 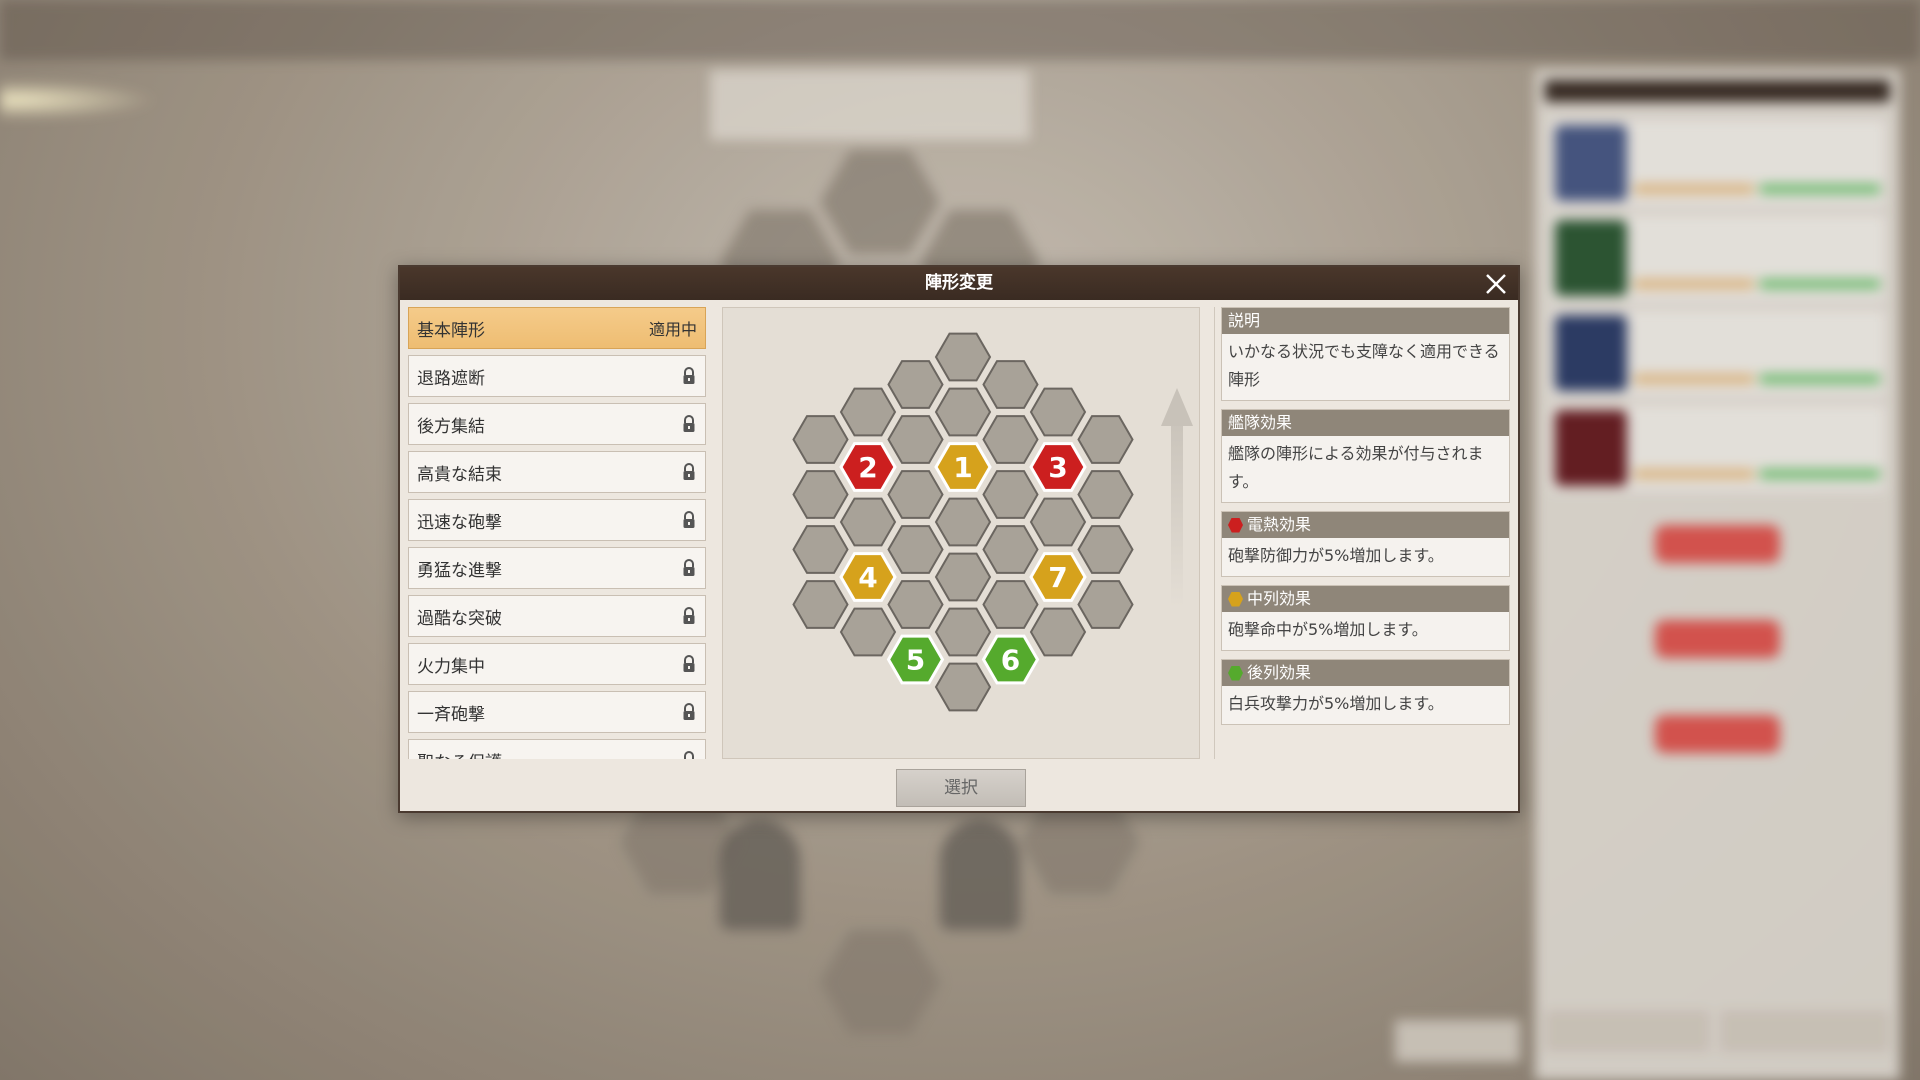 I want to click on formation-item: 聖なる保護, so click(x=557, y=749).